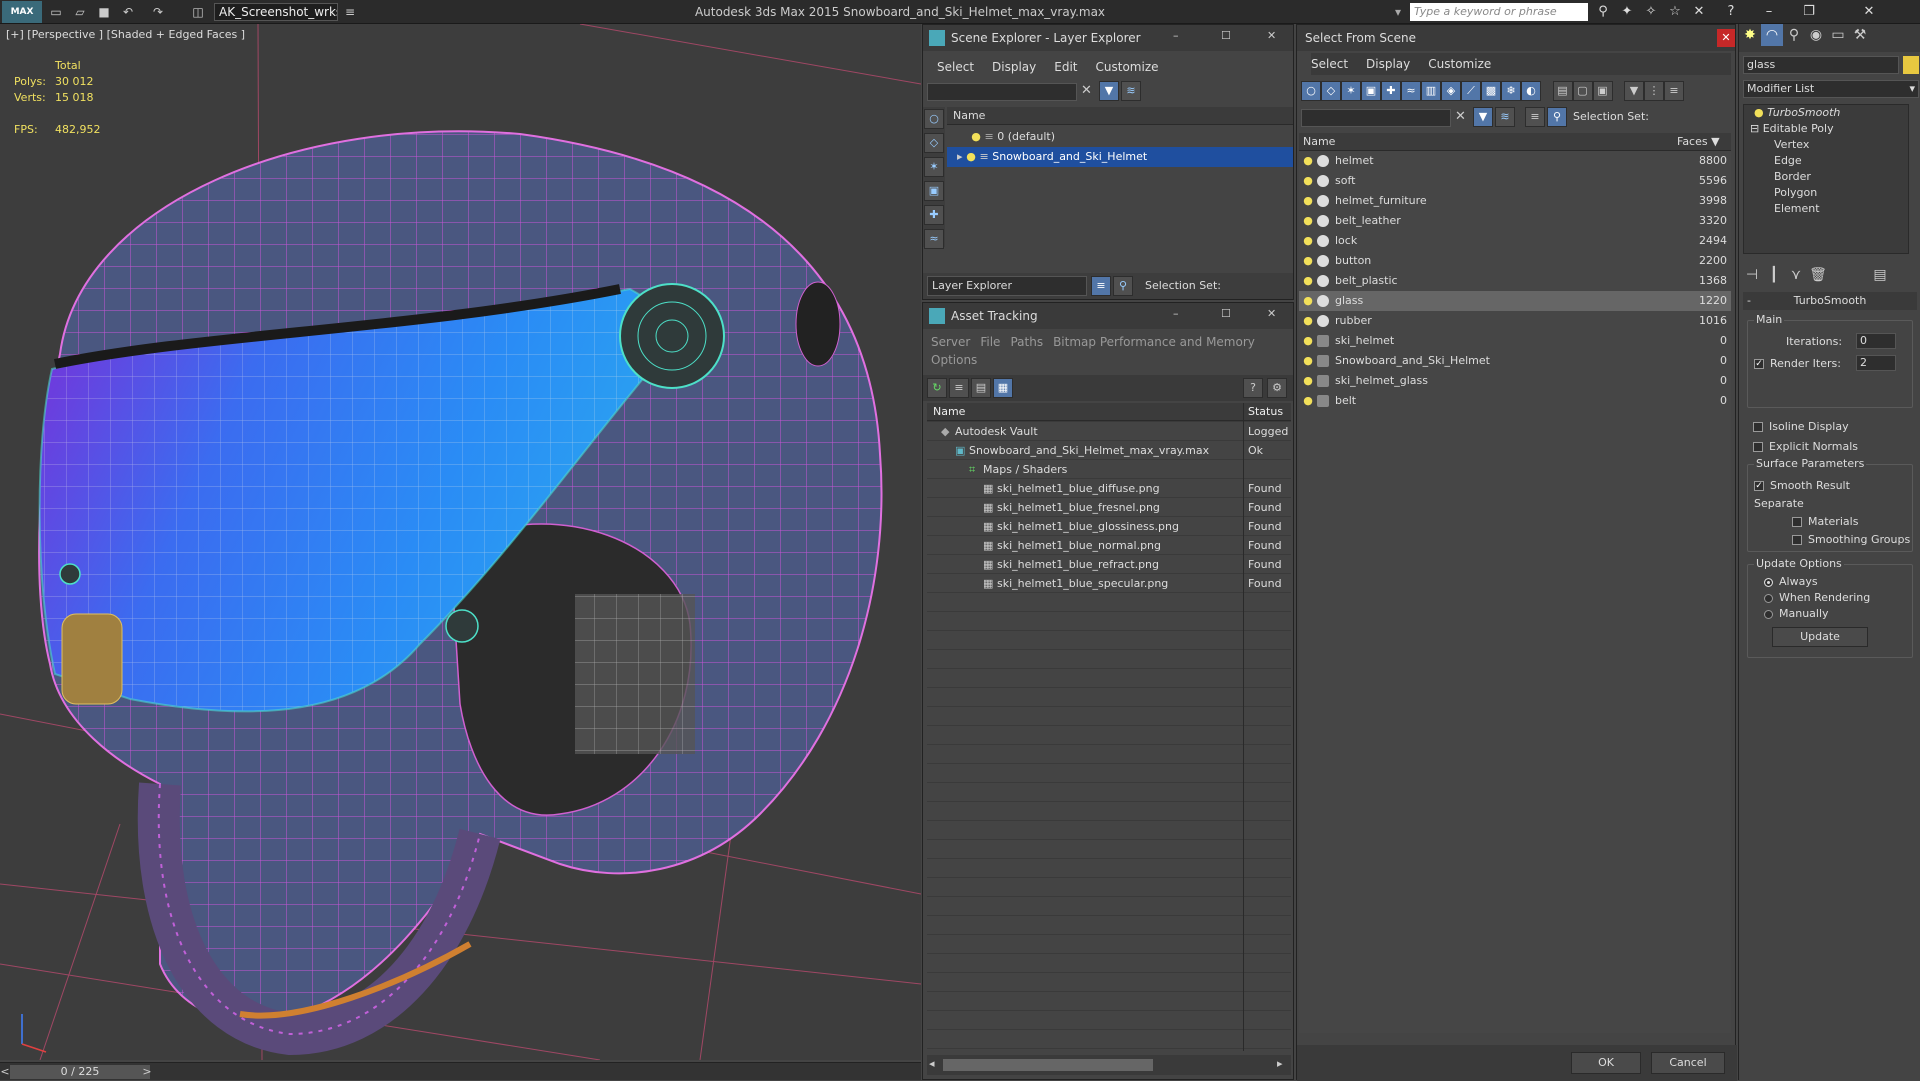 Image resolution: width=1920 pixels, height=1081 pixels. I want to click on asset-header-status: Status, so click(1267, 412).